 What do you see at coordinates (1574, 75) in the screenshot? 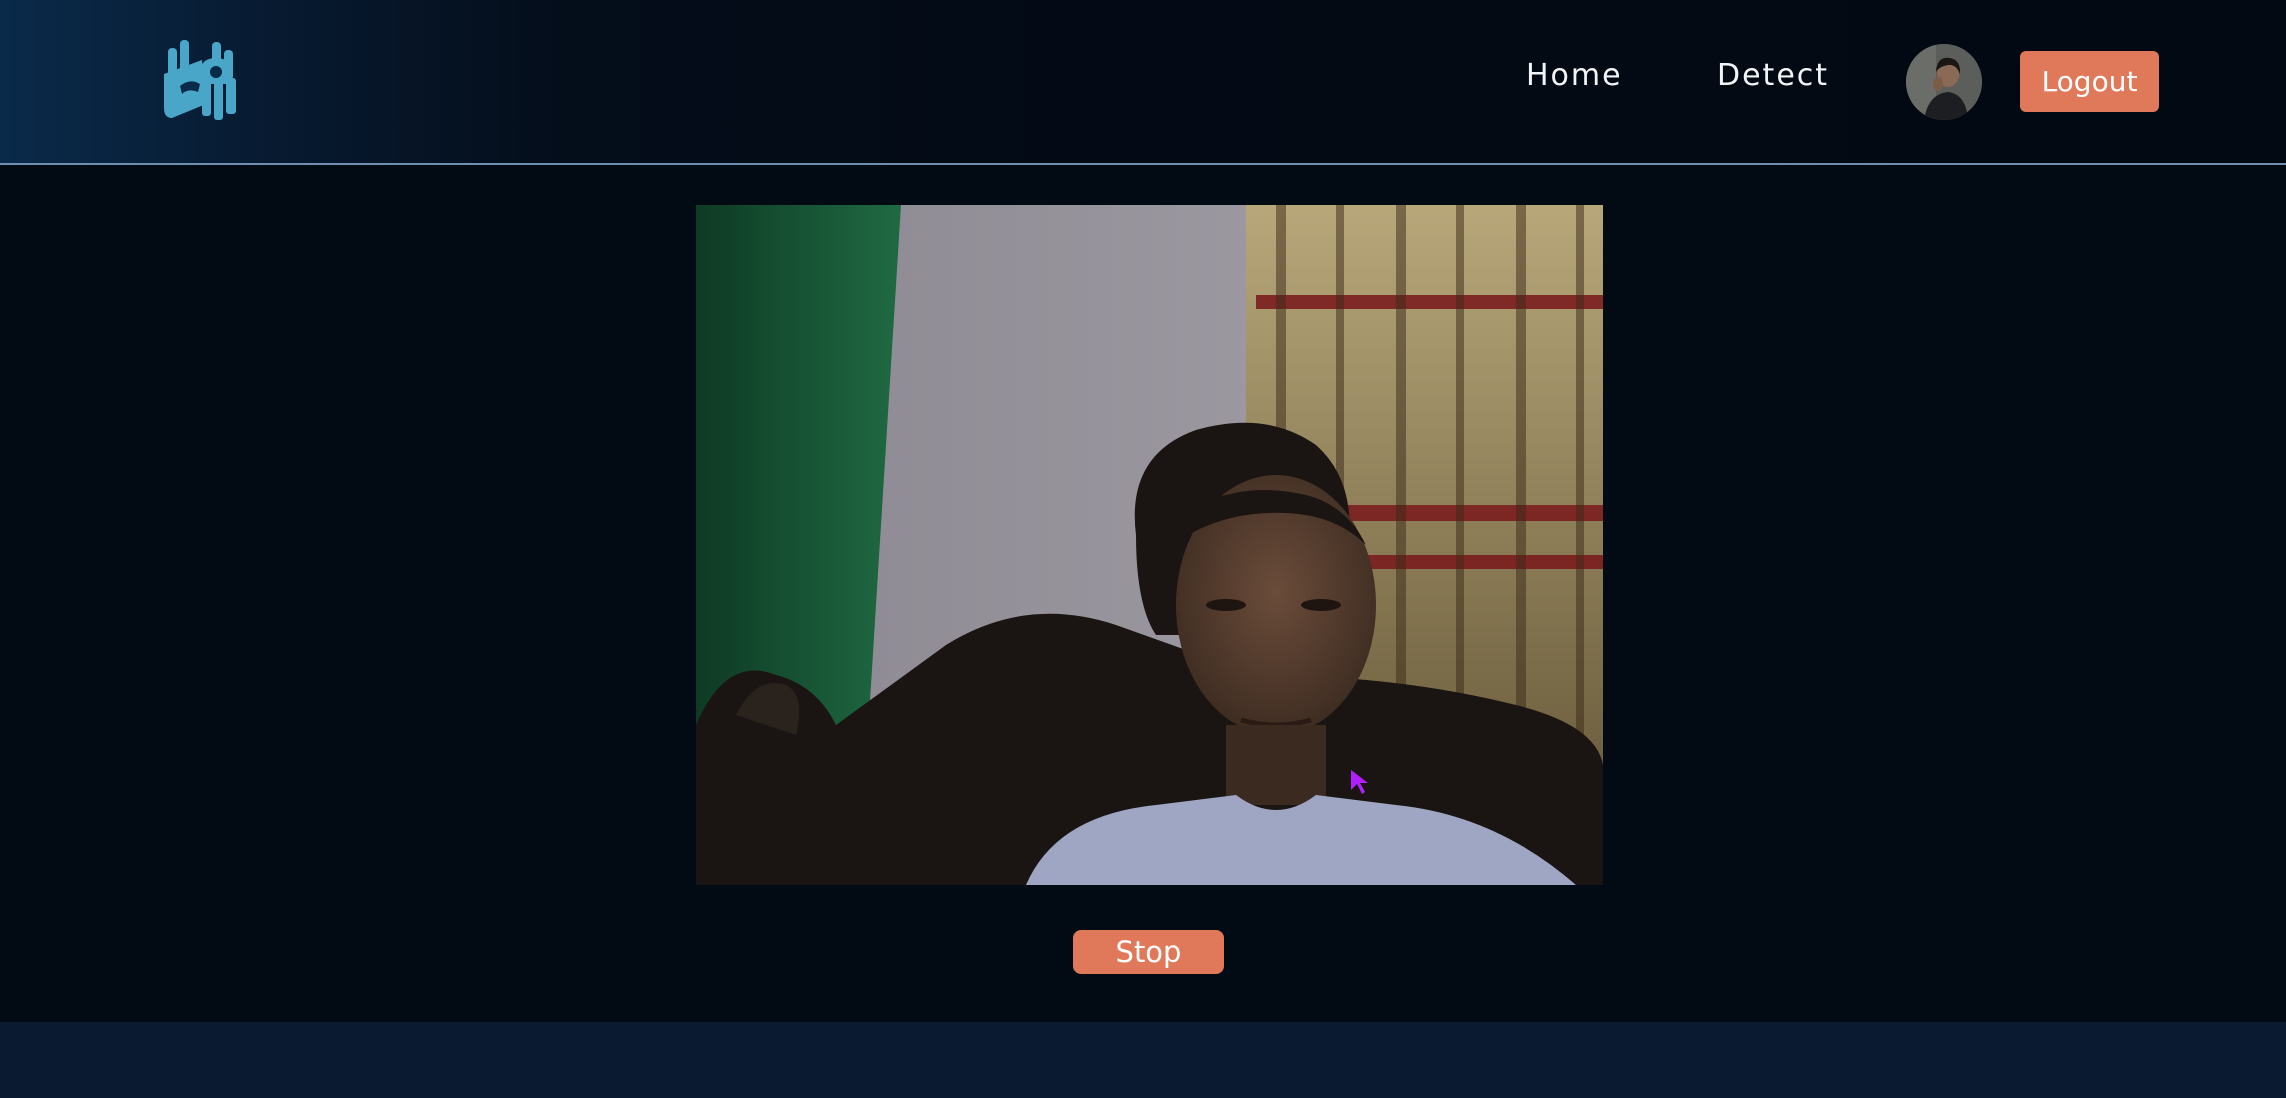
I see `nav-home-link: Home` at bounding box center [1574, 75].